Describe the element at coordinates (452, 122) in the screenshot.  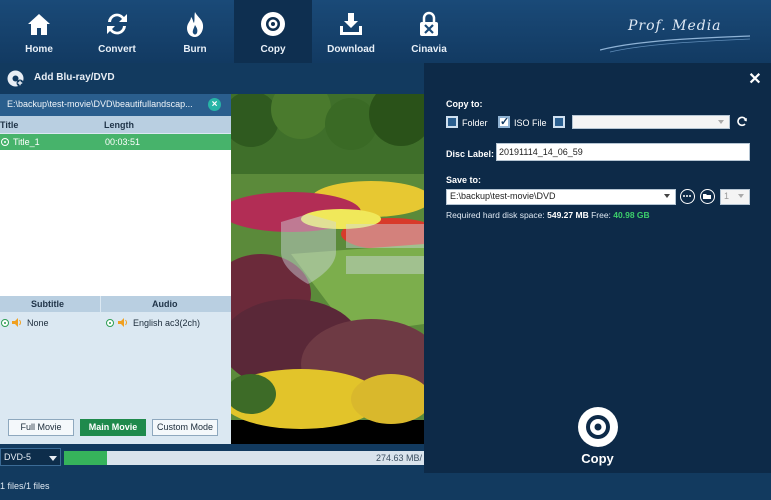
I see `folder-checkbox` at that location.